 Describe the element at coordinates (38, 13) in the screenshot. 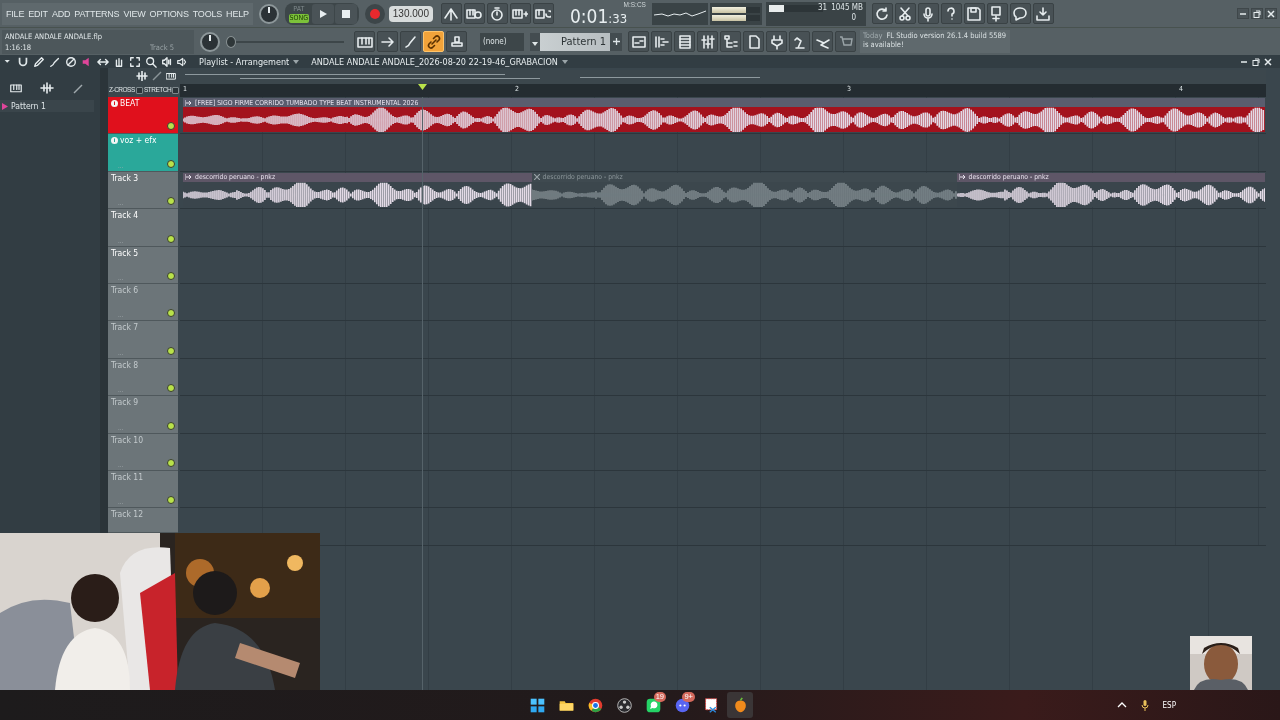

I see `menu-item: EDIT` at that location.